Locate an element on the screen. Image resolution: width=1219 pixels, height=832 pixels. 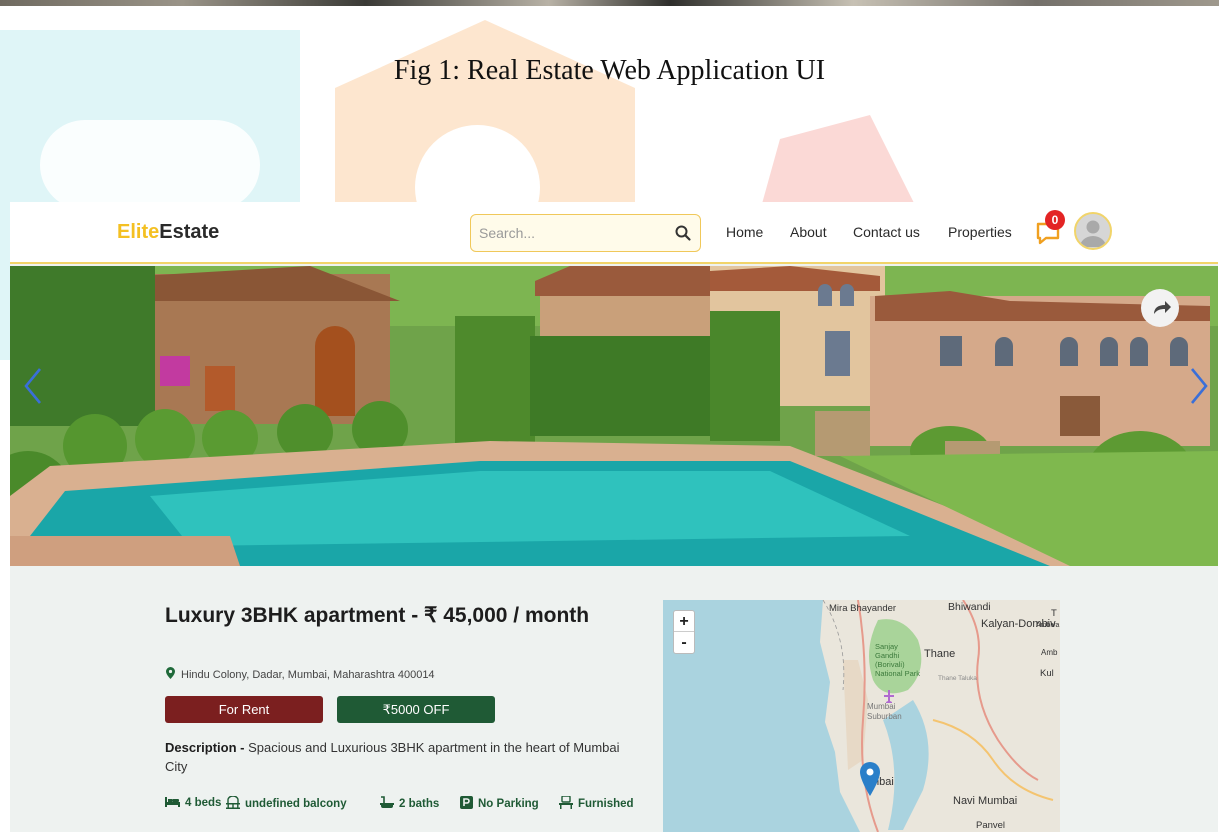
map-label: Sanjay Gandhi (Borivali) National Park is located at coordinates (898, 660).